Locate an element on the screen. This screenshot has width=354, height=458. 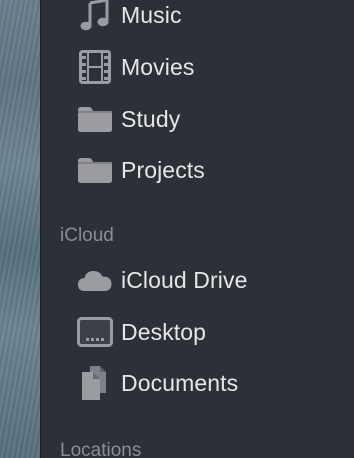
section-header-locations: Locations is located at coordinates (101, 449).